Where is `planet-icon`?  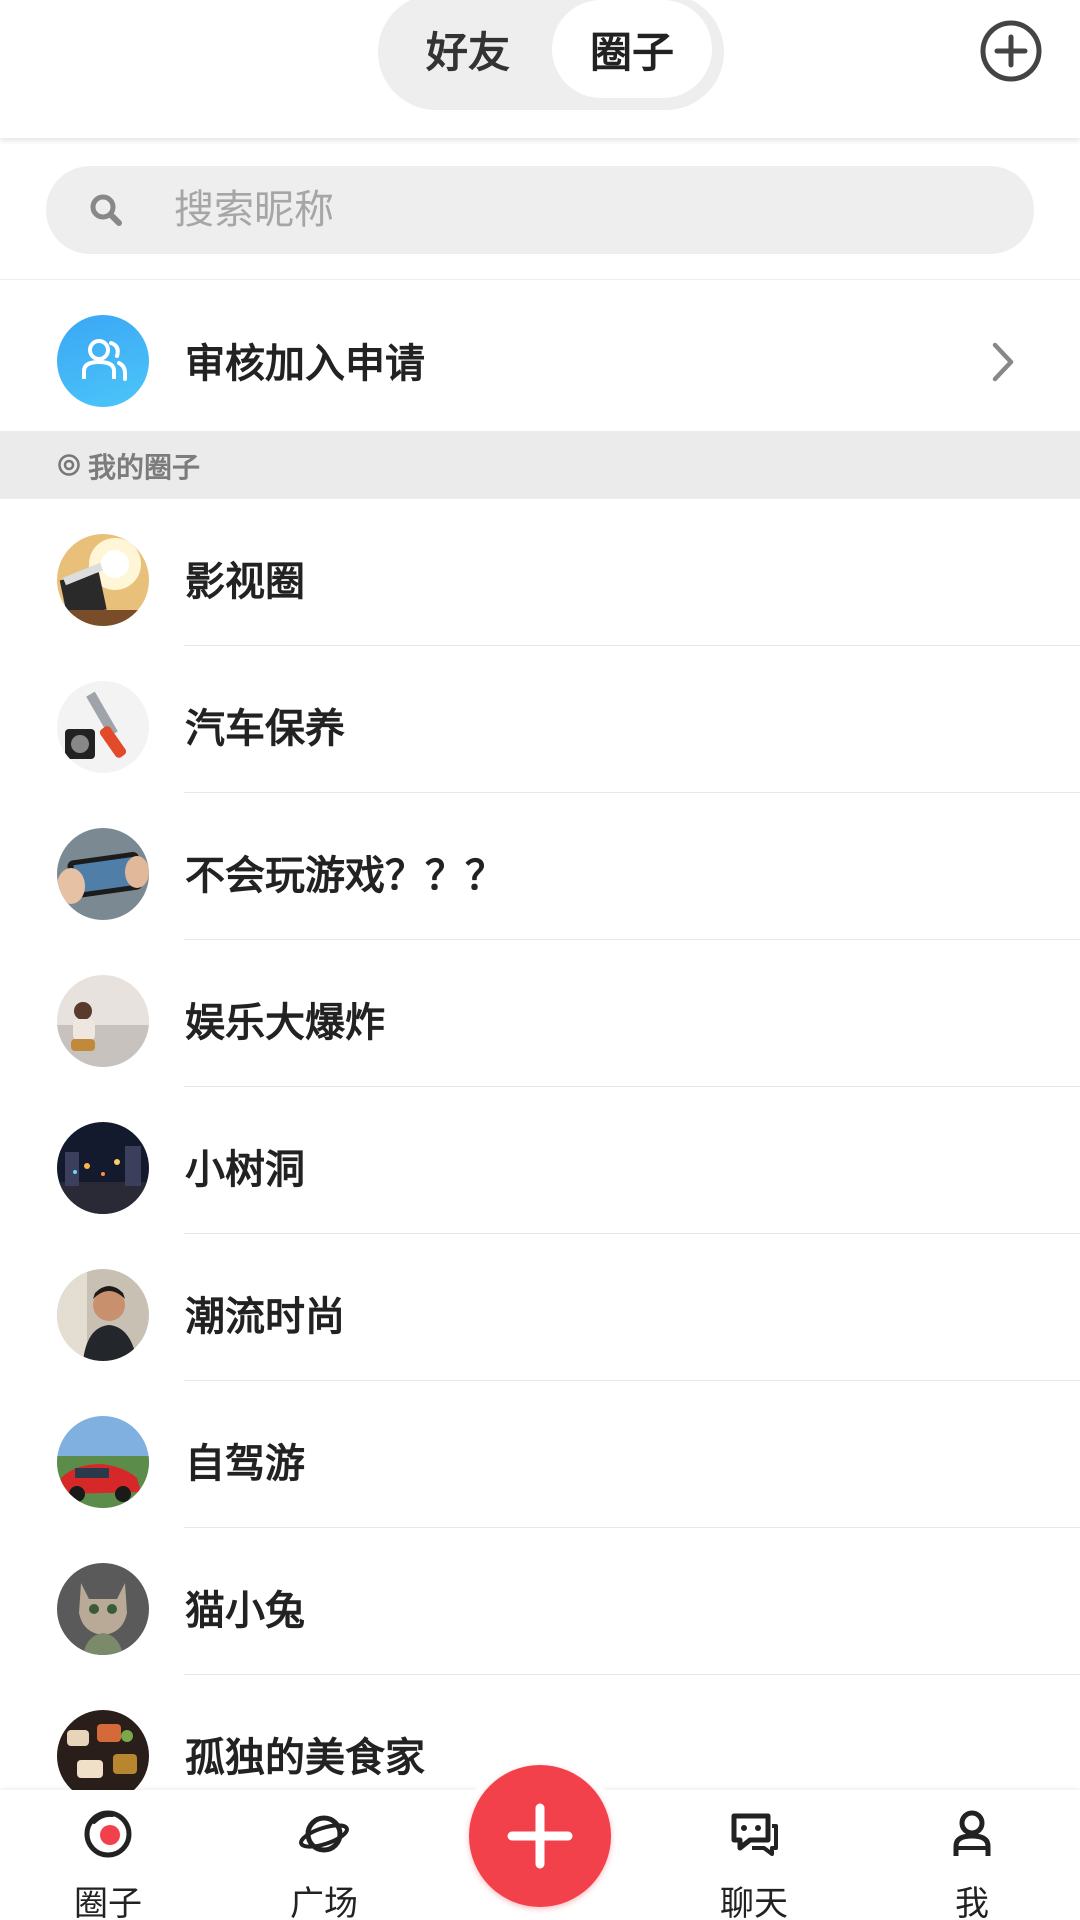
planet-icon is located at coordinates (324, 1834).